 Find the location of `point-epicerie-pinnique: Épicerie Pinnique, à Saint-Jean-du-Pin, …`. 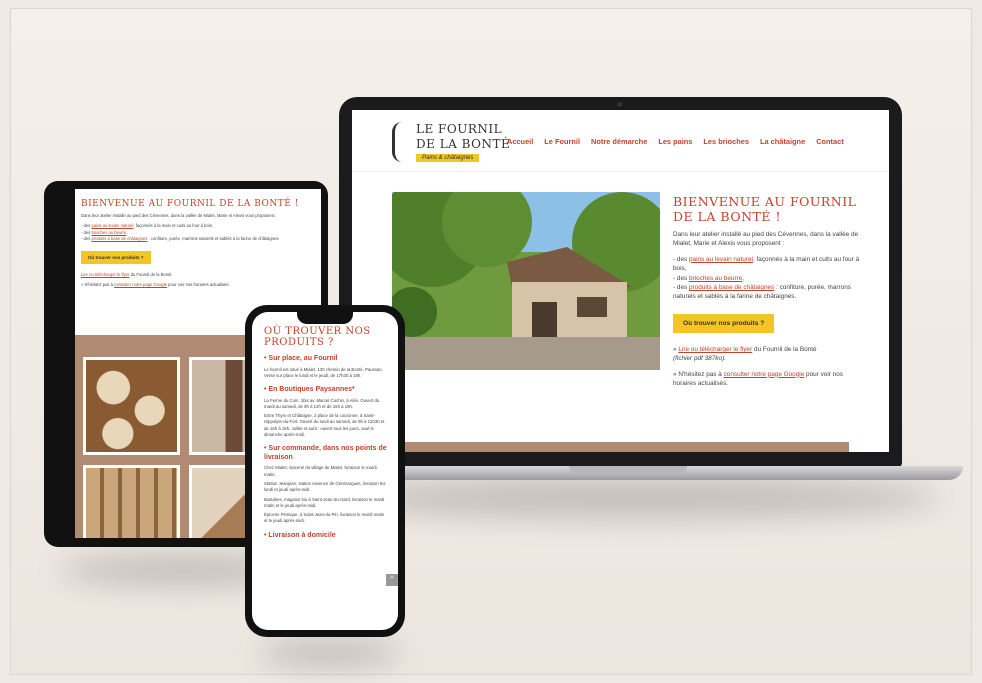

point-epicerie-pinnique: Épicerie Pinnique, à Saint-Jean-du-Pin, … is located at coordinates (324, 518).